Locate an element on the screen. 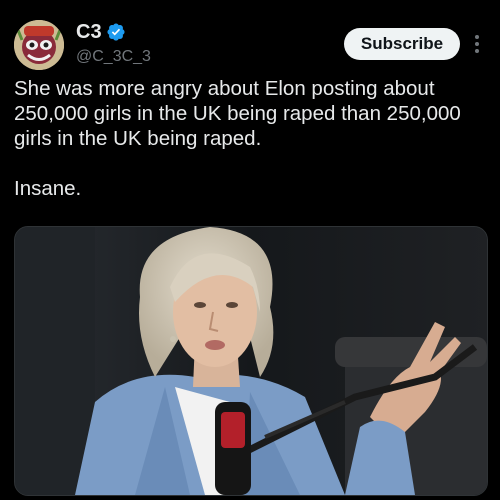  subscribe-button: Subscribe is located at coordinates (402, 44).